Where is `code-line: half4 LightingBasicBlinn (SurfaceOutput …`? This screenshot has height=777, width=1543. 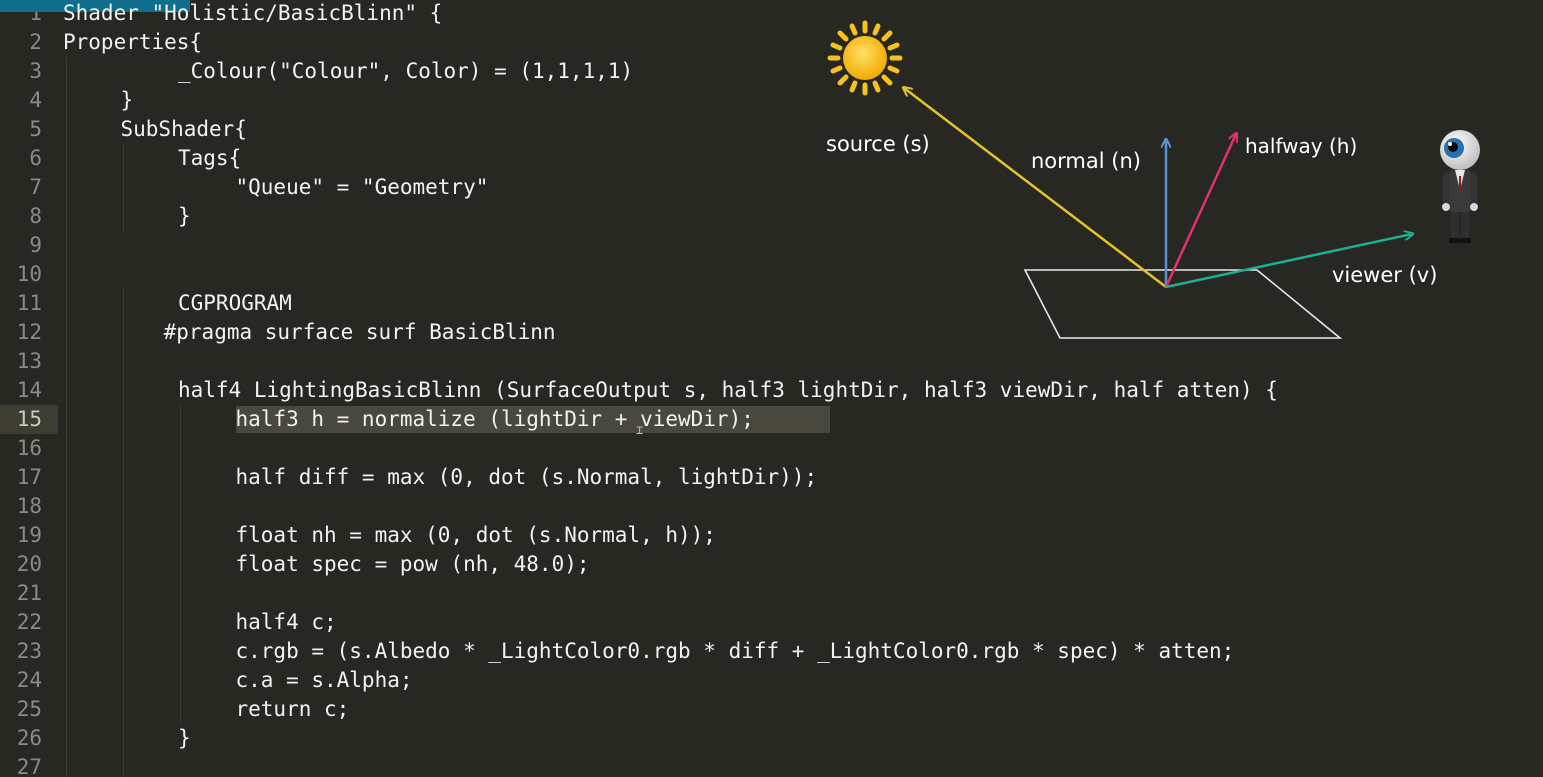 code-line: half4 LightingBasicBlinn (SurfaceOutput … is located at coordinates (728, 390).